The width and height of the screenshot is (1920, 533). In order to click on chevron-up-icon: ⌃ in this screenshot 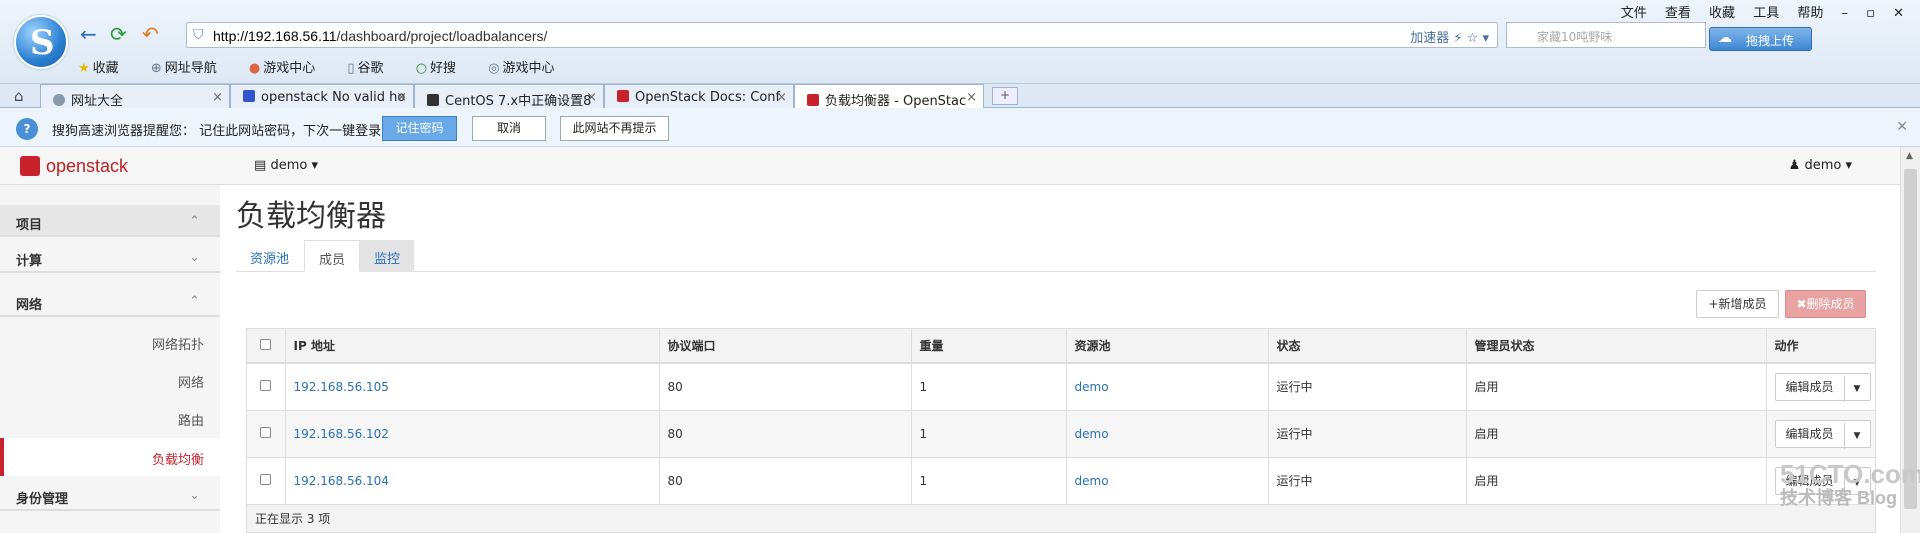, I will do `click(194, 221)`.